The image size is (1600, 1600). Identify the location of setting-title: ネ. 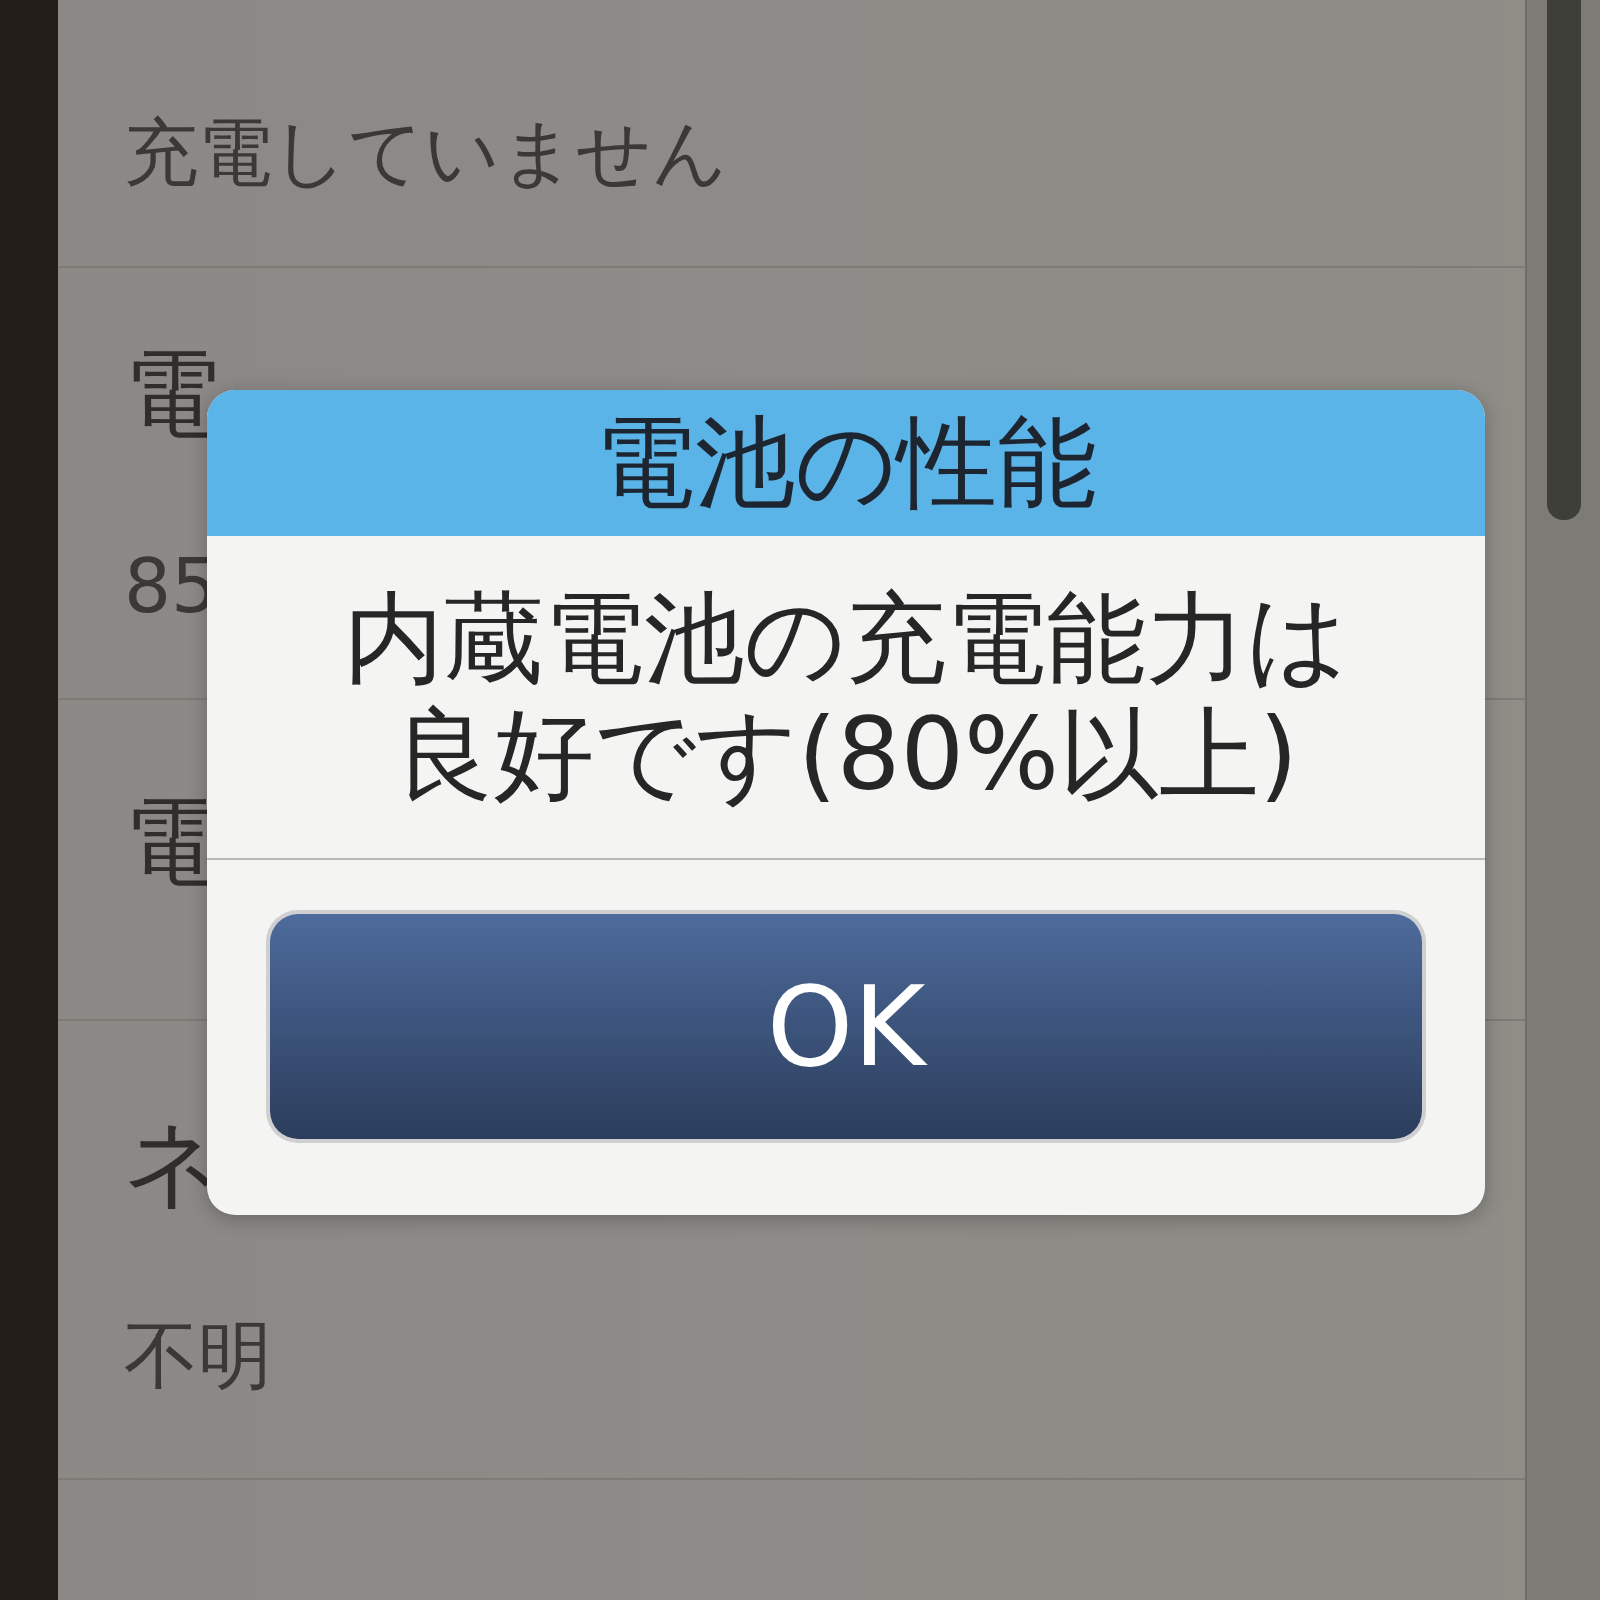
(173, 1163).